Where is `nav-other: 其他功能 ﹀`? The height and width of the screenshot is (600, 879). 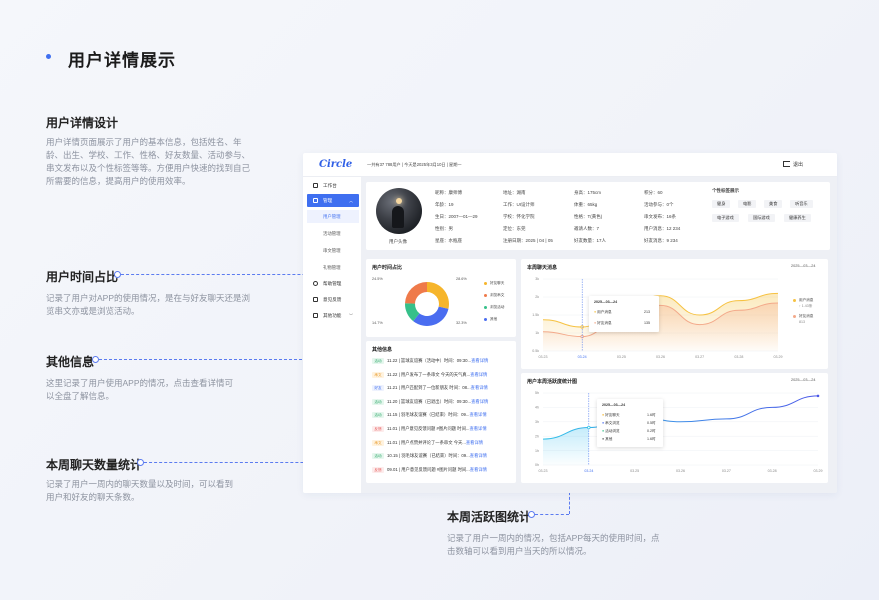 nav-other: 其他功能 ﹀ is located at coordinates (333, 315).